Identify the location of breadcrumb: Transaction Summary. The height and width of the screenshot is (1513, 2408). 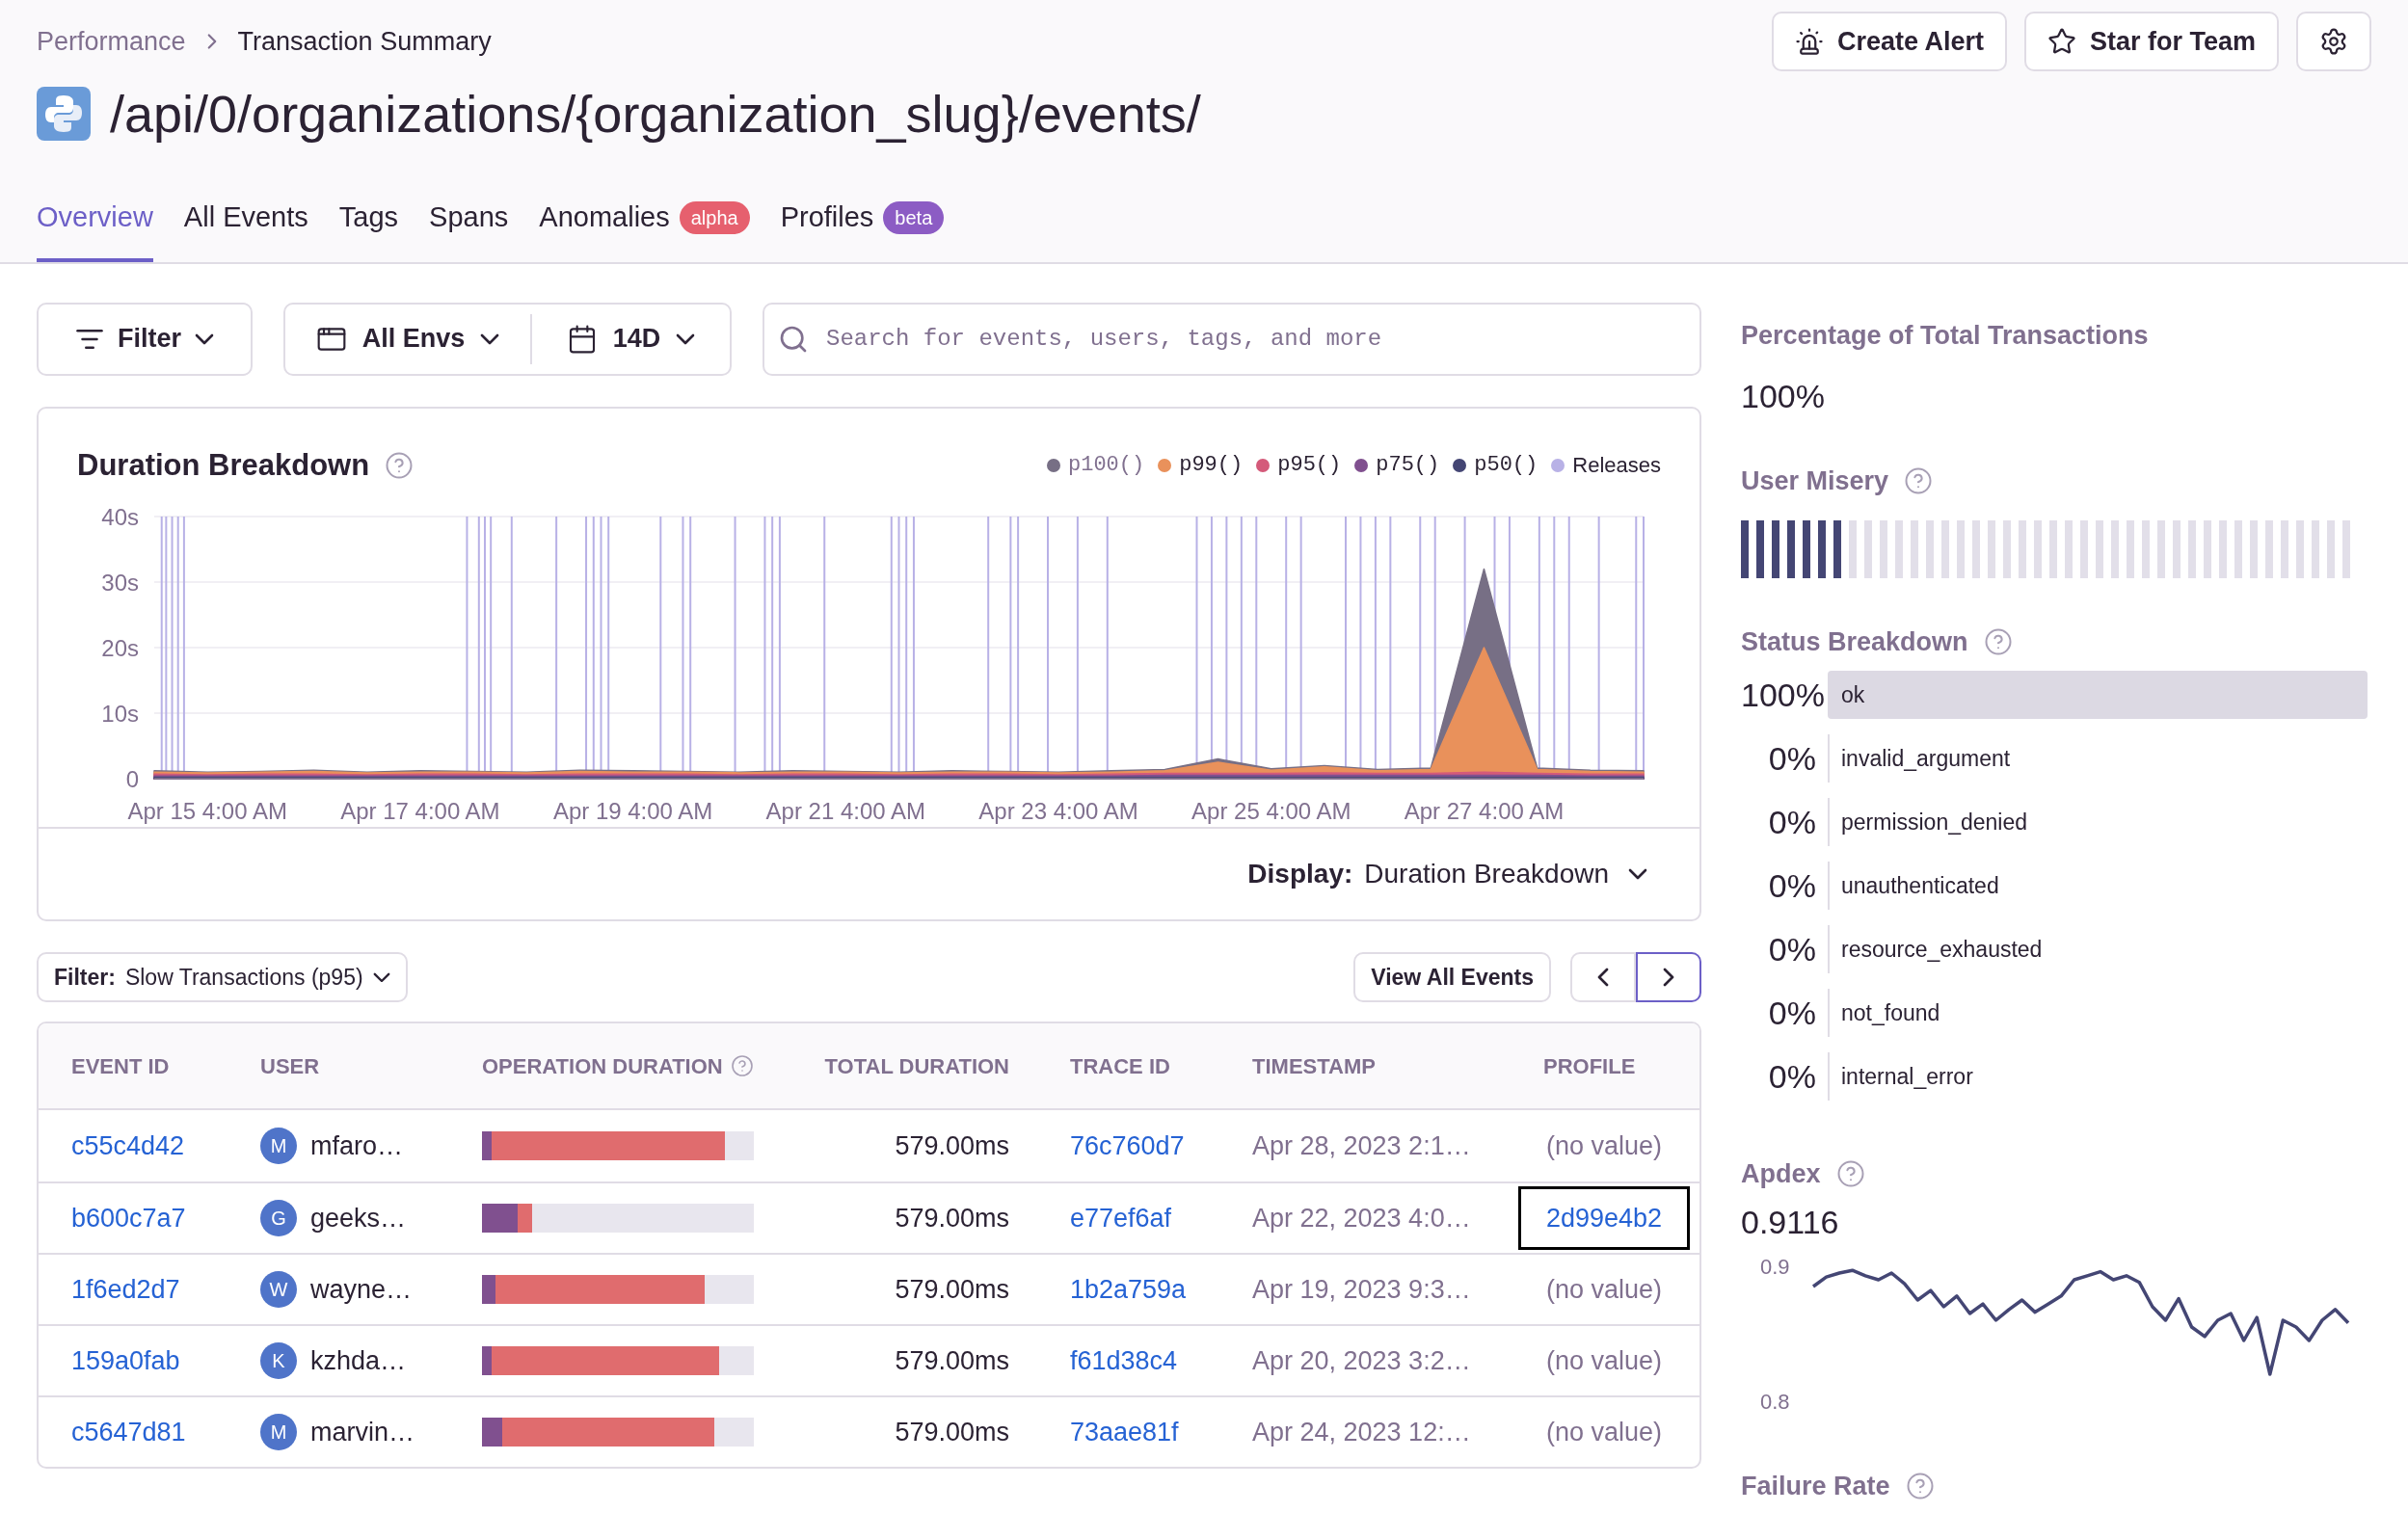
(364, 41).